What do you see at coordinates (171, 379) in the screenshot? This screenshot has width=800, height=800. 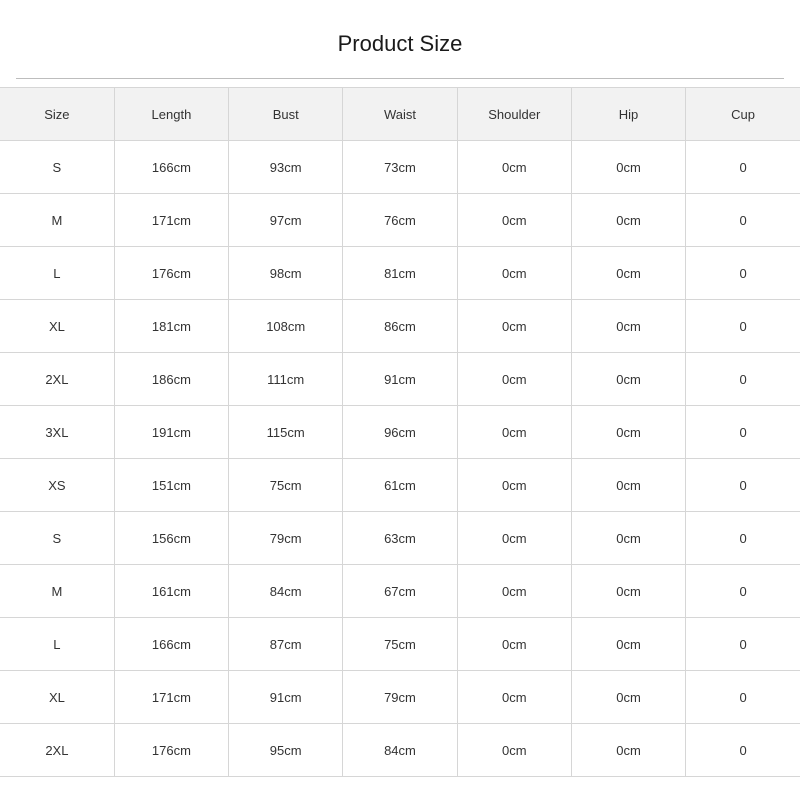 I see `cell-length: 186cm` at bounding box center [171, 379].